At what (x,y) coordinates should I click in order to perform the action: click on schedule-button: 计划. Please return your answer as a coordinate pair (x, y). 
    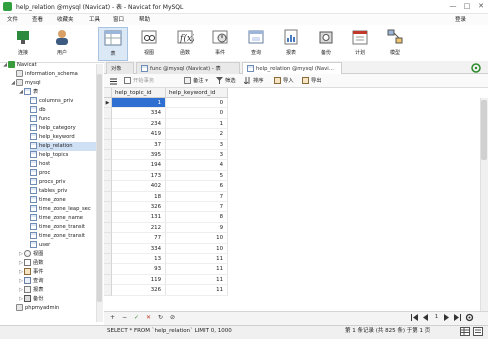
    Looking at the image, I should click on (360, 44).